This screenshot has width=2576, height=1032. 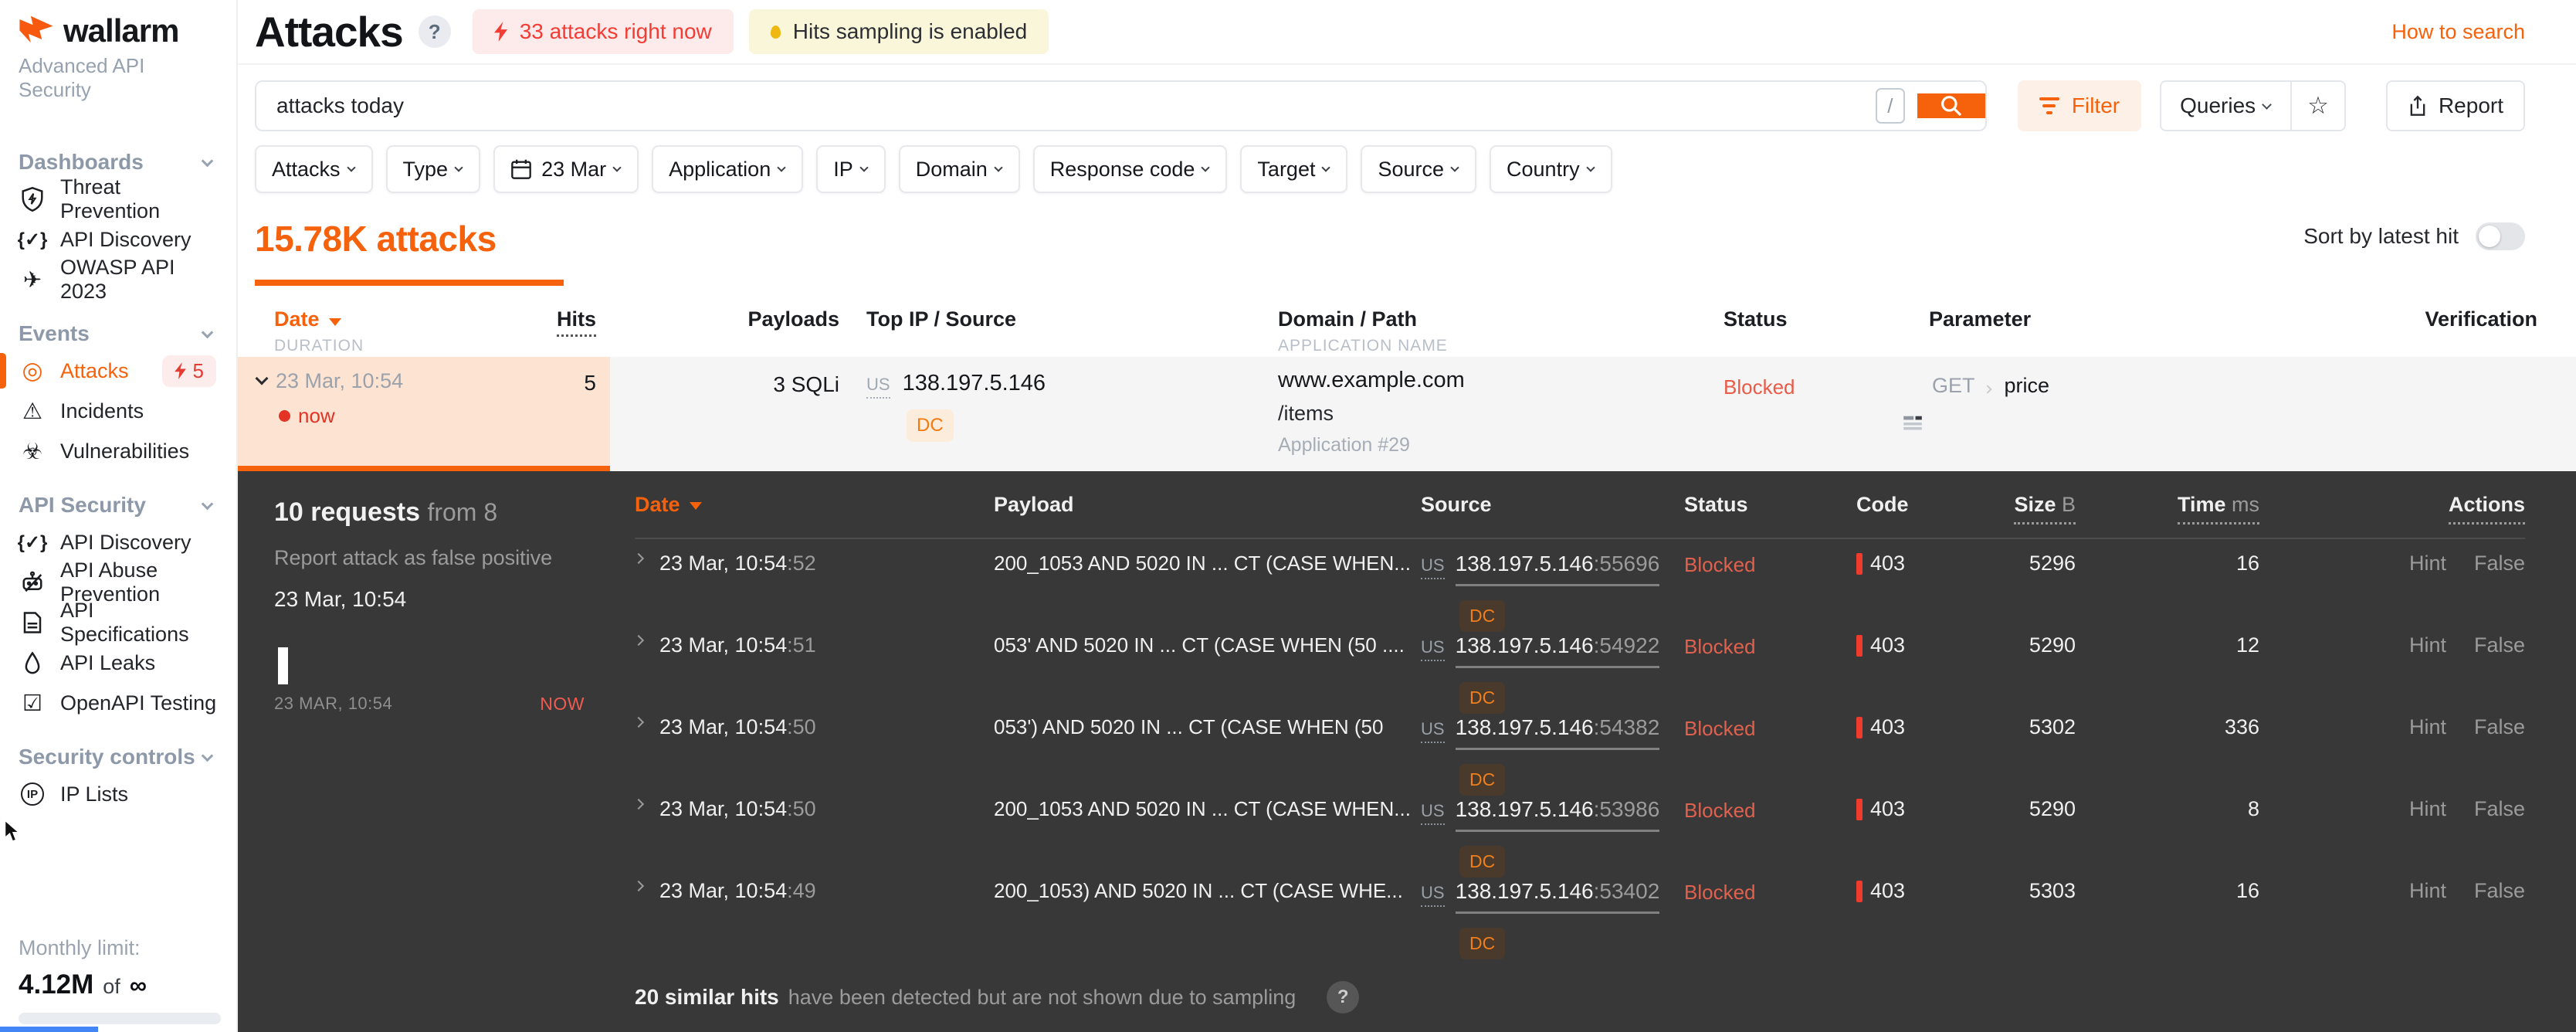 I want to click on hit-ip-port: 138.197.5.146:54382, so click(x=1557, y=732).